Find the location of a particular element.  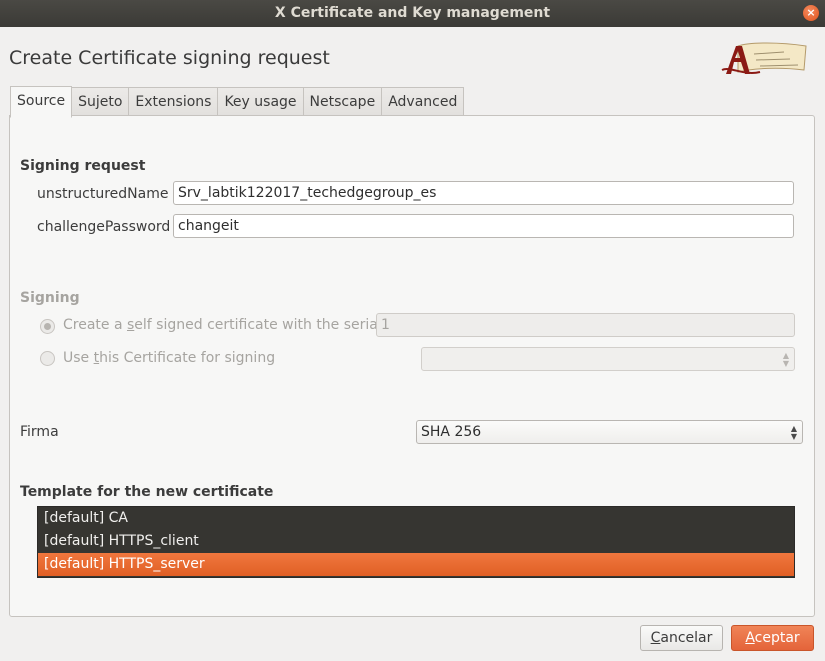

tab-key-usage: Key usage is located at coordinates (261, 102).